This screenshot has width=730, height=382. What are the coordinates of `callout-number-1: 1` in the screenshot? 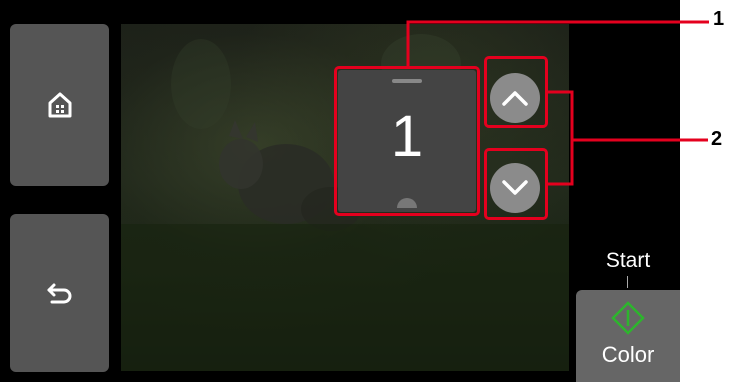 It's located at (719, 19).